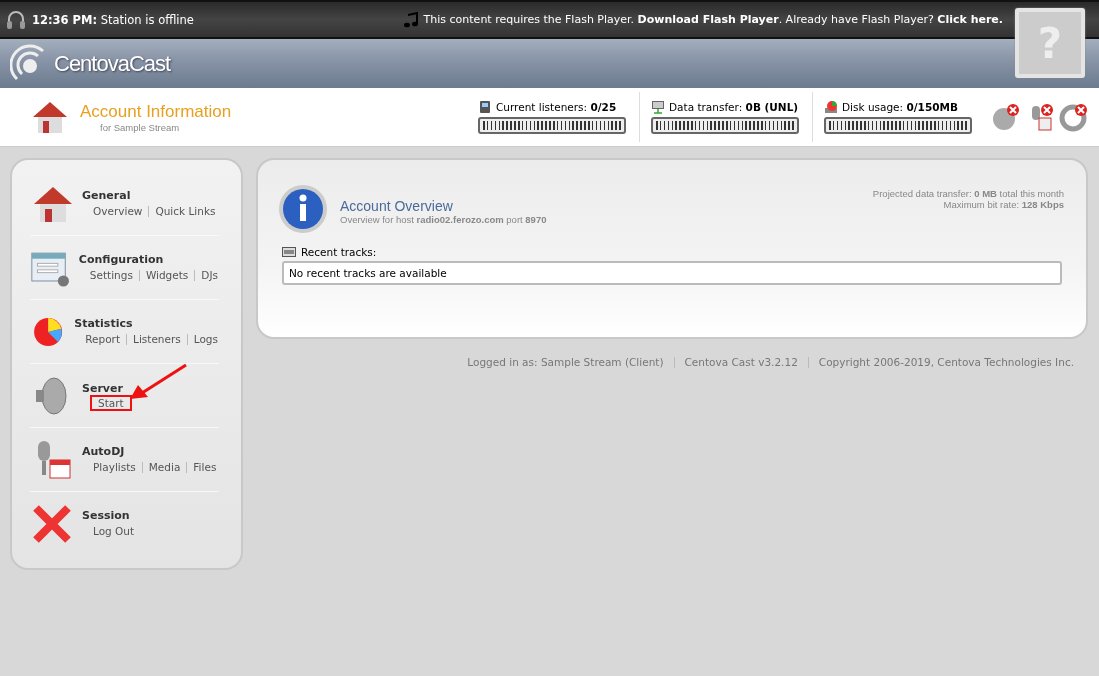 The height and width of the screenshot is (676, 1099). Describe the element at coordinates (113, 19) in the screenshot. I see `station-status: 12:36 PM: Station is offline` at that location.